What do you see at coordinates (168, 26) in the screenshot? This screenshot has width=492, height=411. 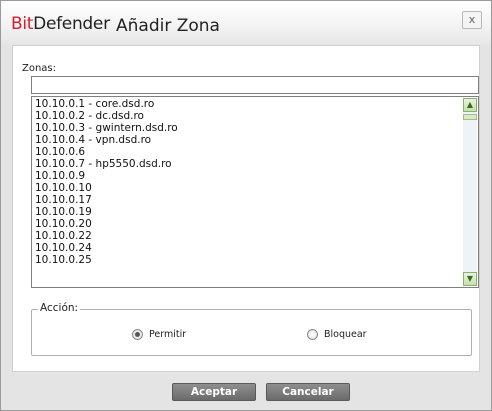 I see `dialog-title: Añadir Zona` at bounding box center [168, 26].